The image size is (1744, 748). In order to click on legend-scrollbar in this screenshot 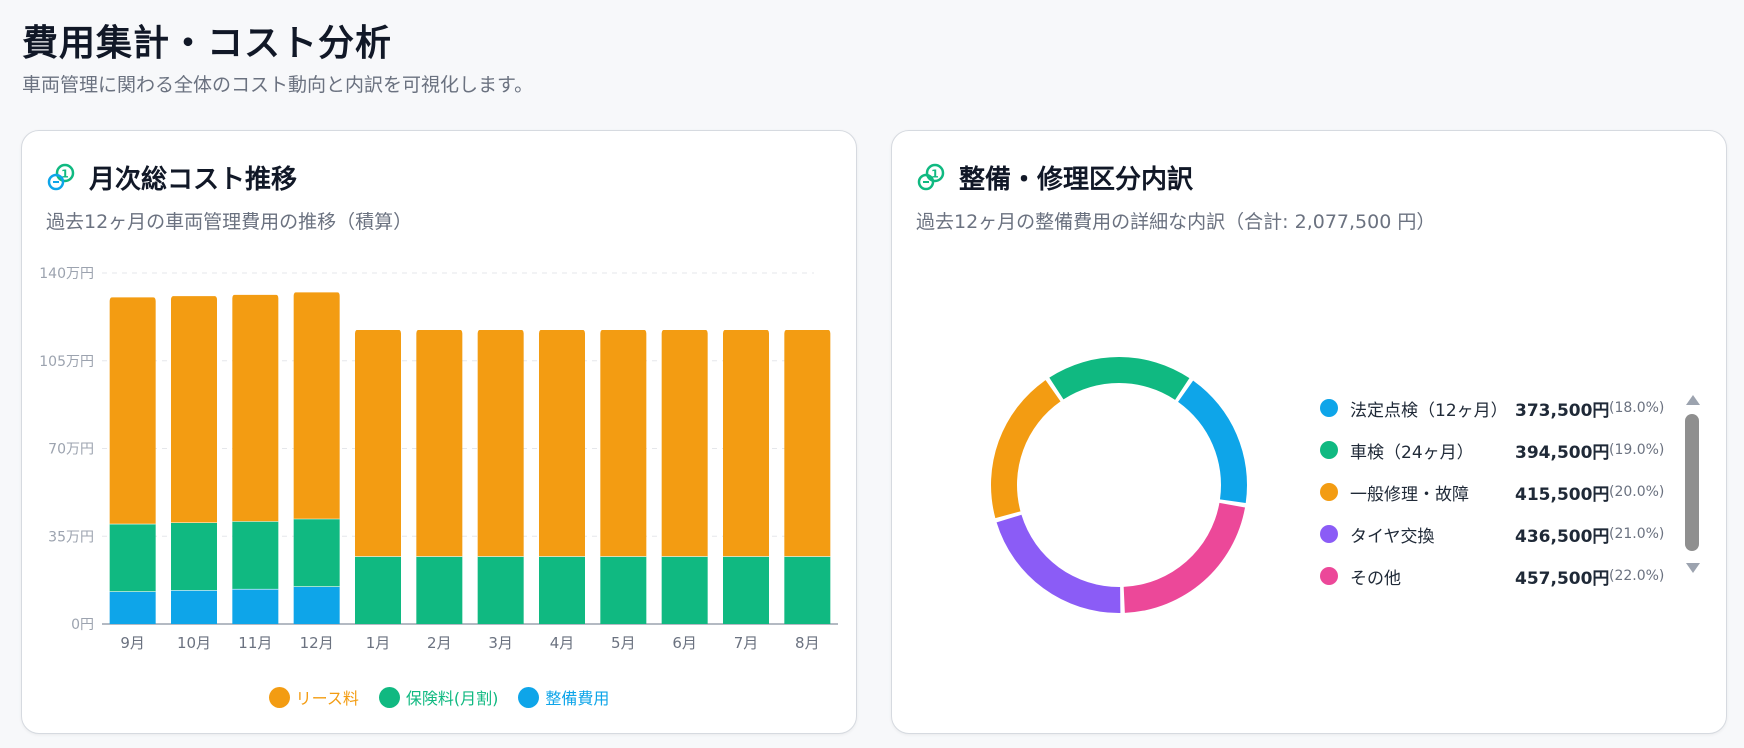, I will do `click(1692, 482)`.